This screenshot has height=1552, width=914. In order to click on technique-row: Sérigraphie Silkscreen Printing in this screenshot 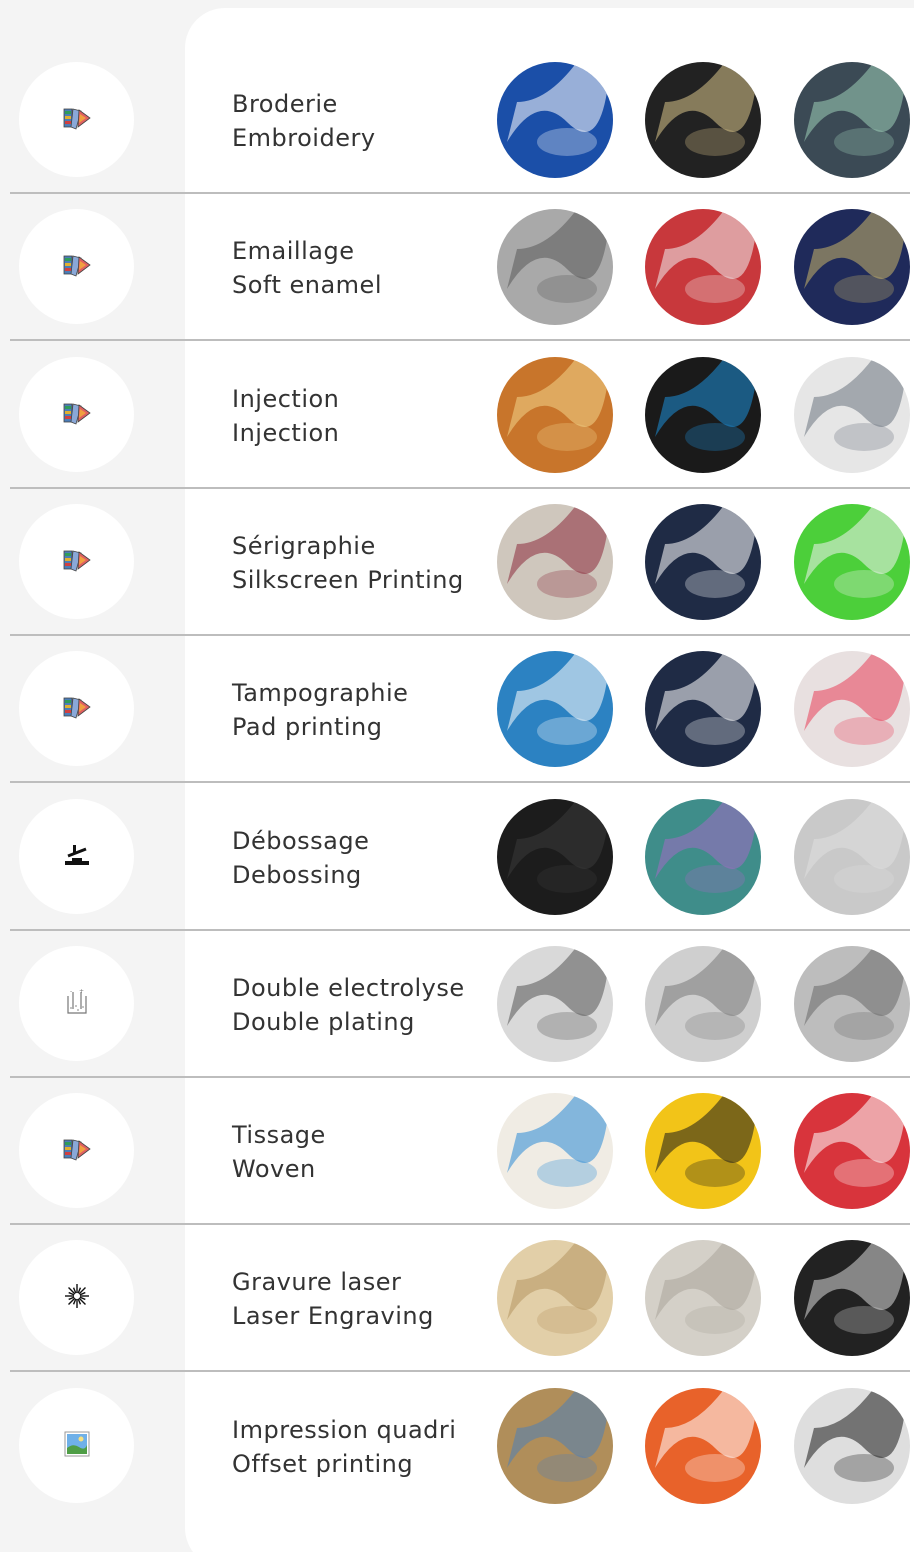, I will do `click(457, 538)`.